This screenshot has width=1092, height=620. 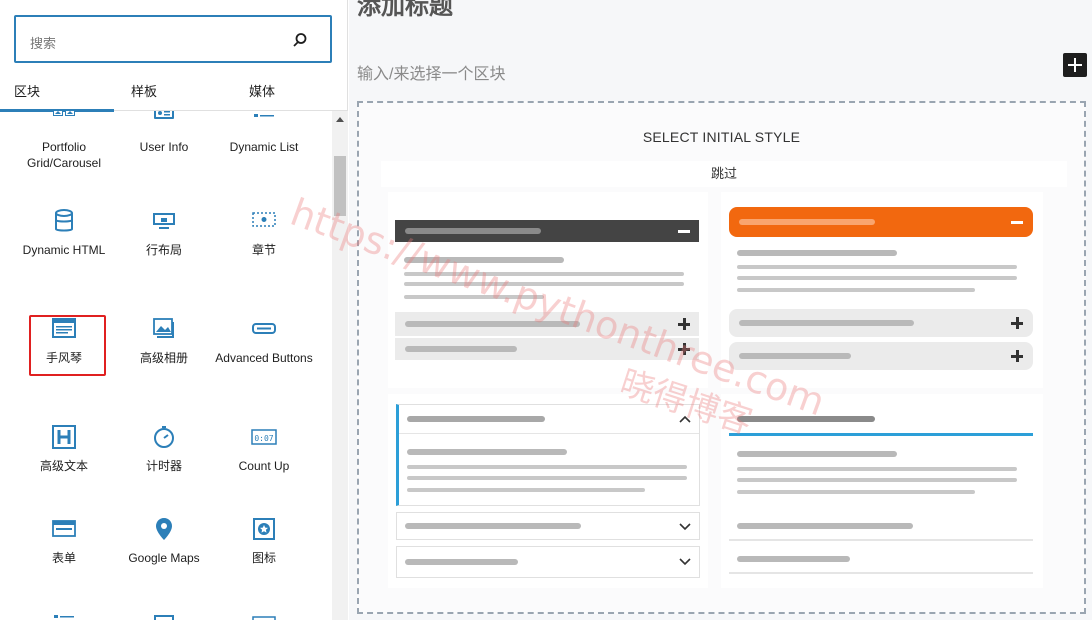 What do you see at coordinates (64, 437) in the screenshot?
I see `heading-icon` at bounding box center [64, 437].